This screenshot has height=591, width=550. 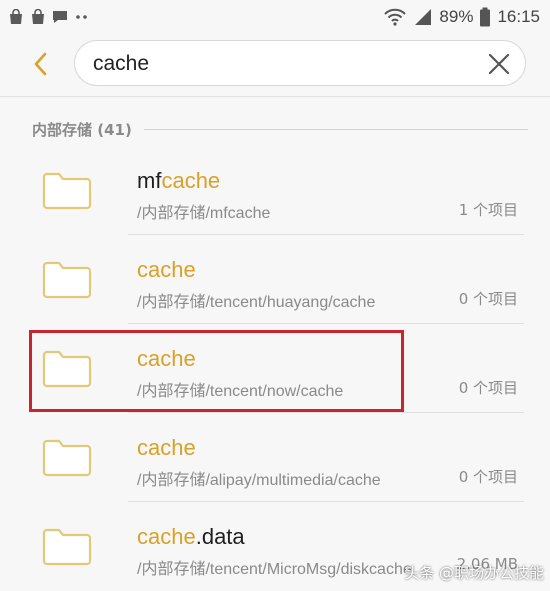 What do you see at coordinates (275, 96) in the screenshot?
I see `header-divider` at bounding box center [275, 96].